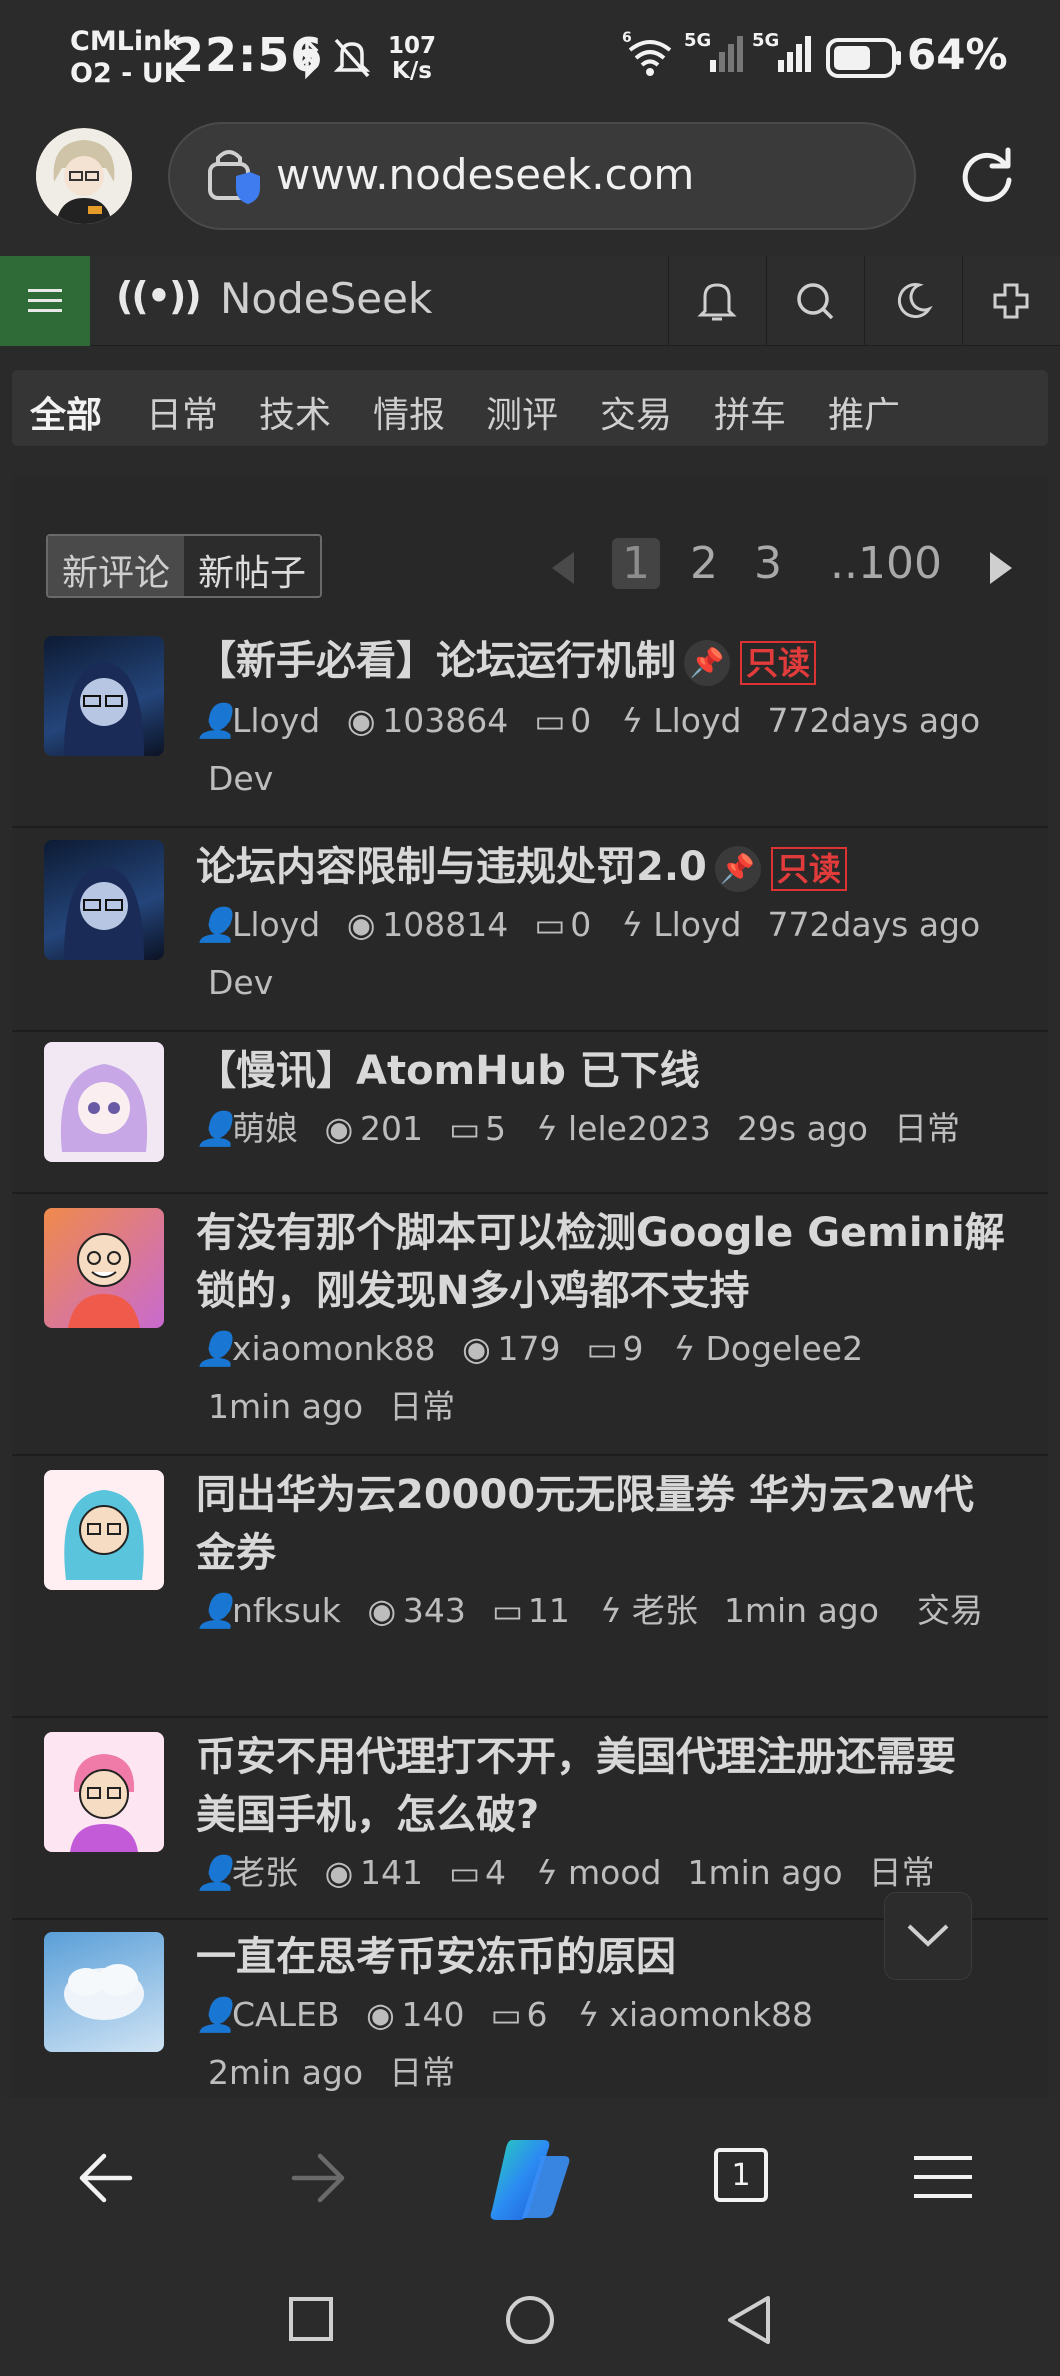 The image size is (1060, 2376). What do you see at coordinates (611, 1553) in the screenshot?
I see `post-title-line-2: 金券` at bounding box center [611, 1553].